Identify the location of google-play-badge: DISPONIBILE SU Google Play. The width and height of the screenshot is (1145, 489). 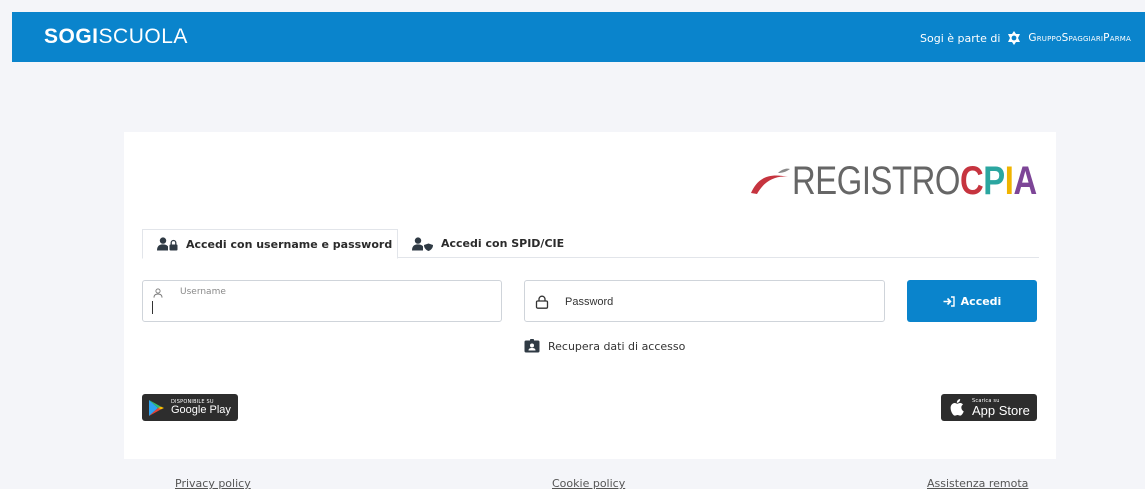
(190, 407).